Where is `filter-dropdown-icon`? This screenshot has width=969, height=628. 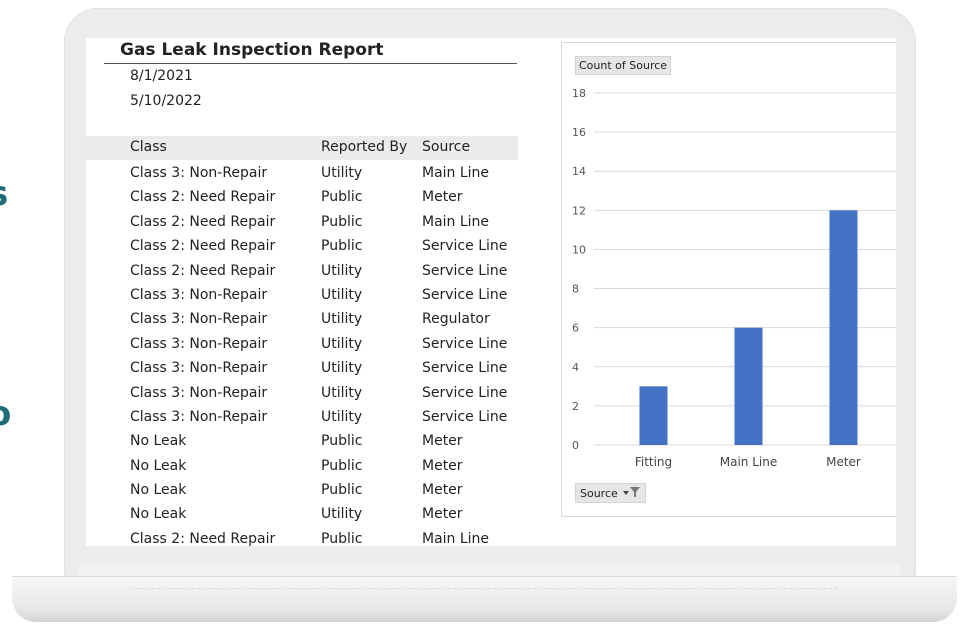
filter-dropdown-icon is located at coordinates (631, 492).